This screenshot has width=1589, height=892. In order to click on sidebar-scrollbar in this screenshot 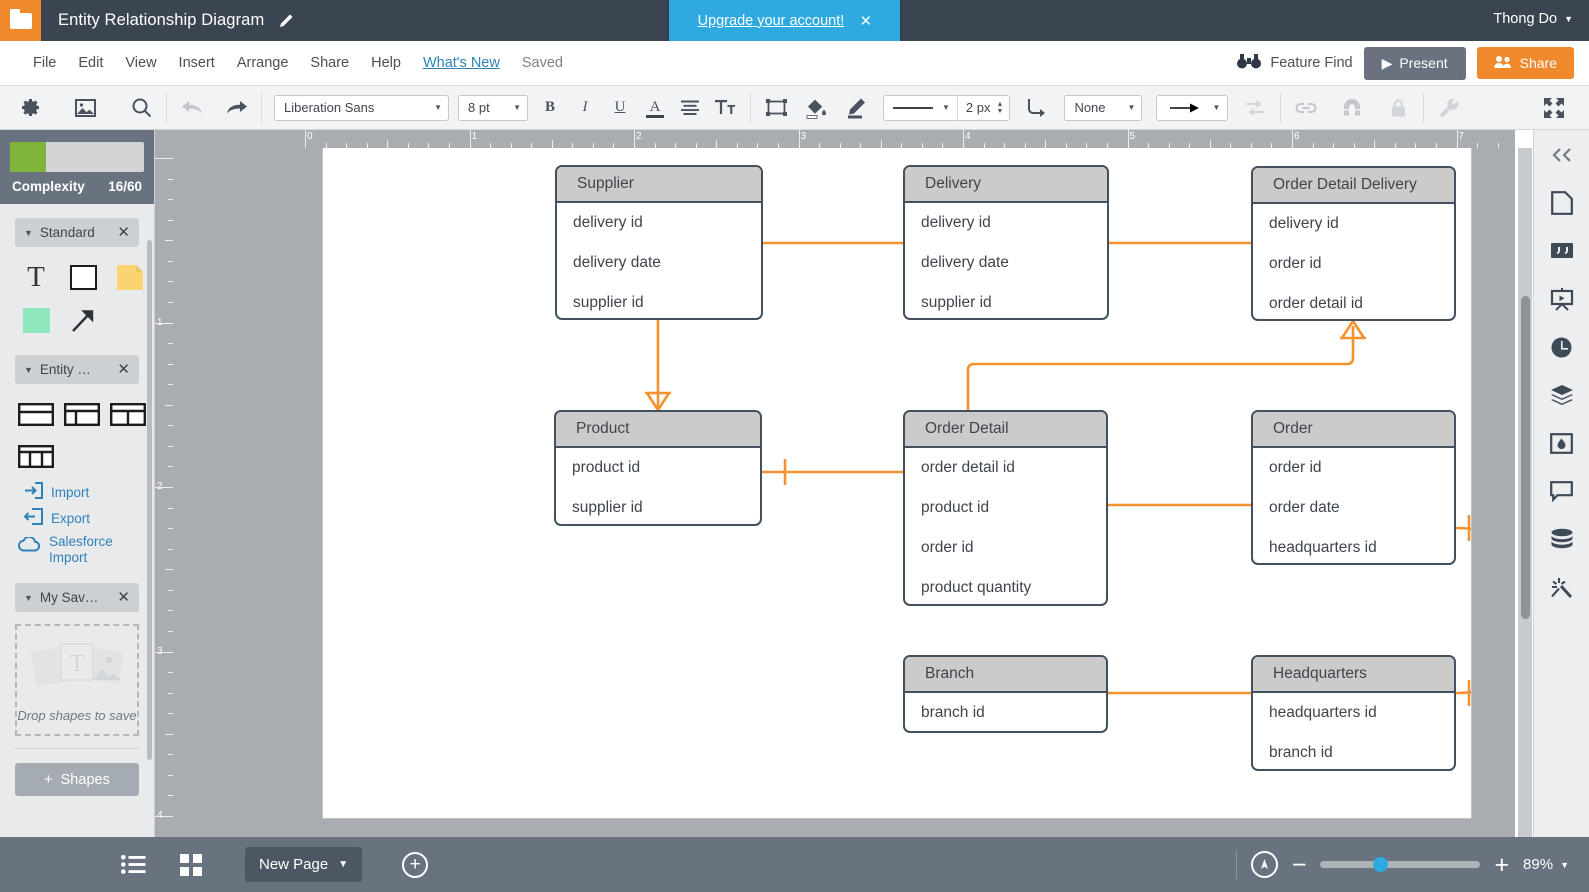, I will do `click(149, 500)`.